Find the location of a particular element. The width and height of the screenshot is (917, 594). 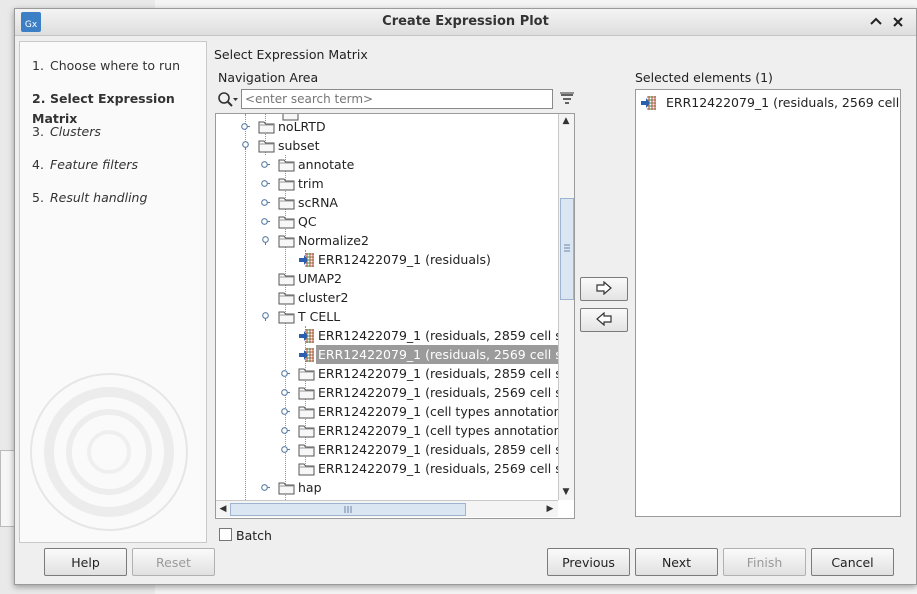

tree-vertical-scrollbar: ▲ ▼ is located at coordinates (566, 307).